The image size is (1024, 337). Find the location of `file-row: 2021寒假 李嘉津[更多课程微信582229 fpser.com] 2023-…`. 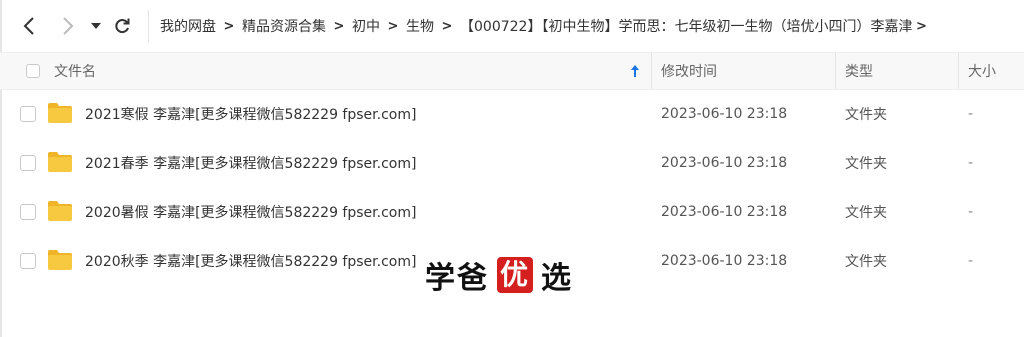

file-row: 2021寒假 李嘉津[更多课程微信582229 fpser.com] 2023-… is located at coordinates (512, 113).